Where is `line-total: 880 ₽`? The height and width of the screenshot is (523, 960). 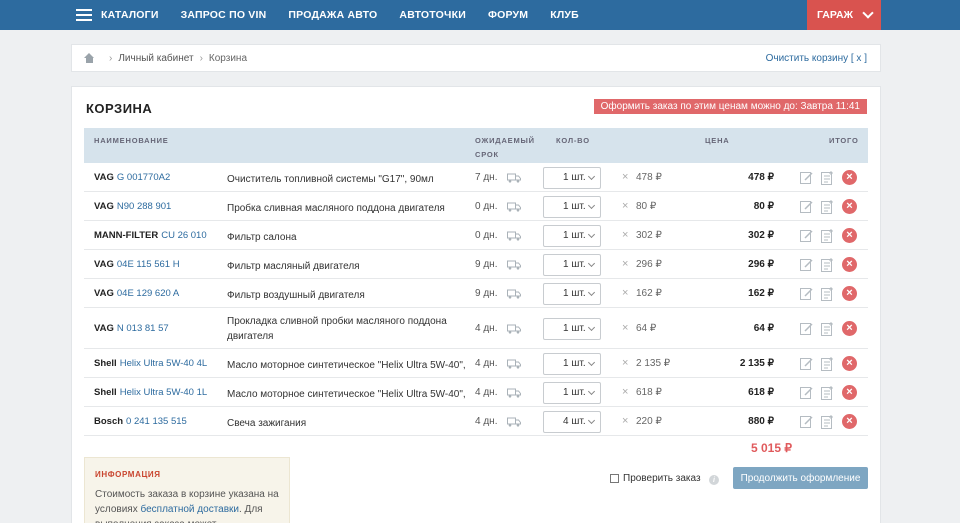
line-total: 880 ₽ is located at coordinates (761, 421).